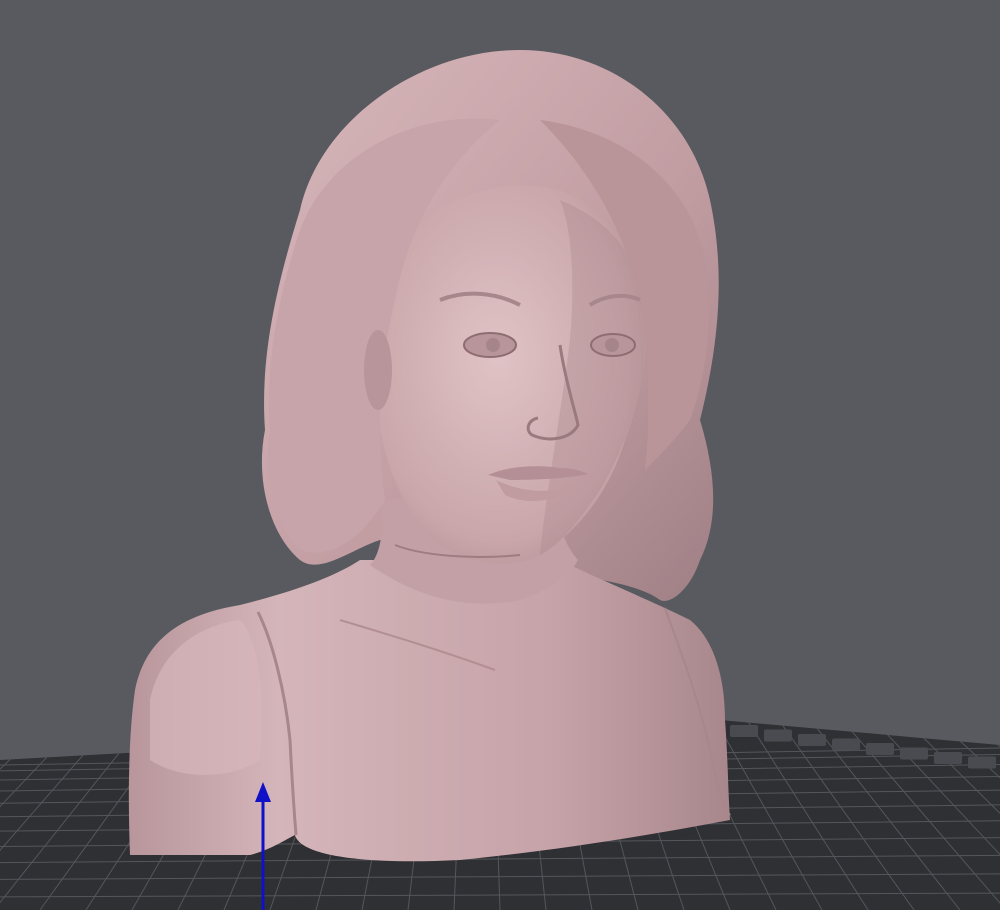 This screenshot has height=910, width=1000. I want to click on model-ear, so click(378, 370).